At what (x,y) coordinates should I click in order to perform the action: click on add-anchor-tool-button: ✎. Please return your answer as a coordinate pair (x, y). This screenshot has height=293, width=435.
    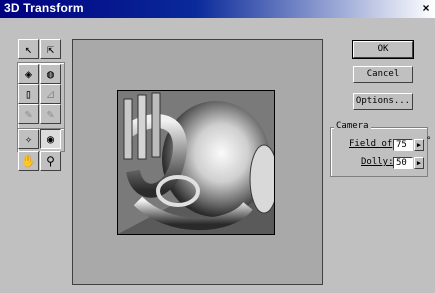
    Looking at the image, I should click on (28, 114).